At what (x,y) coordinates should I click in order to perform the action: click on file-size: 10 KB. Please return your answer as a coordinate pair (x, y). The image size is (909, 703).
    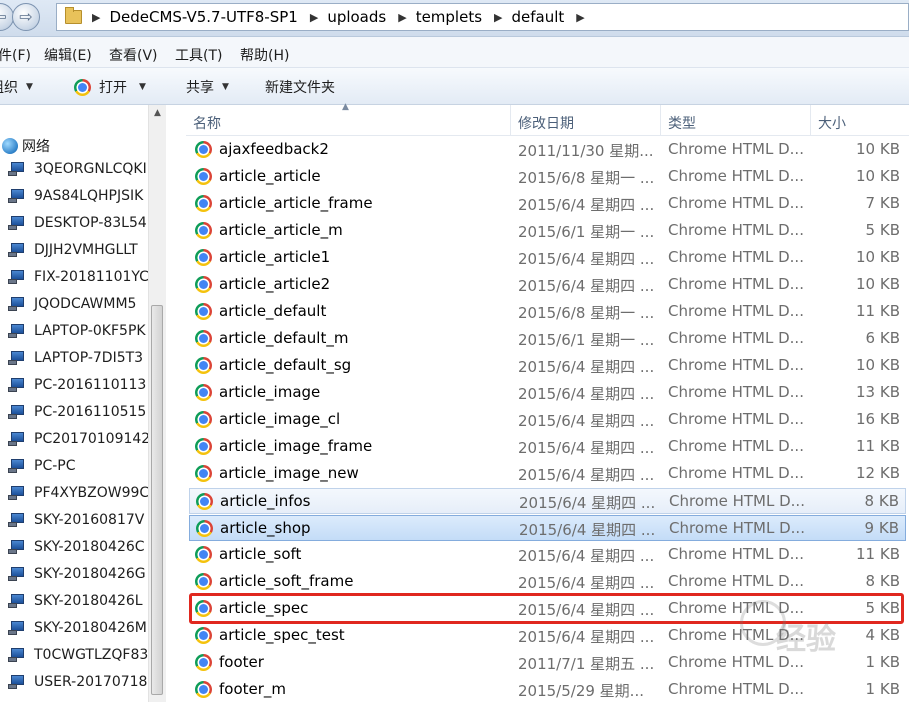
    Looking at the image, I should click on (878, 149).